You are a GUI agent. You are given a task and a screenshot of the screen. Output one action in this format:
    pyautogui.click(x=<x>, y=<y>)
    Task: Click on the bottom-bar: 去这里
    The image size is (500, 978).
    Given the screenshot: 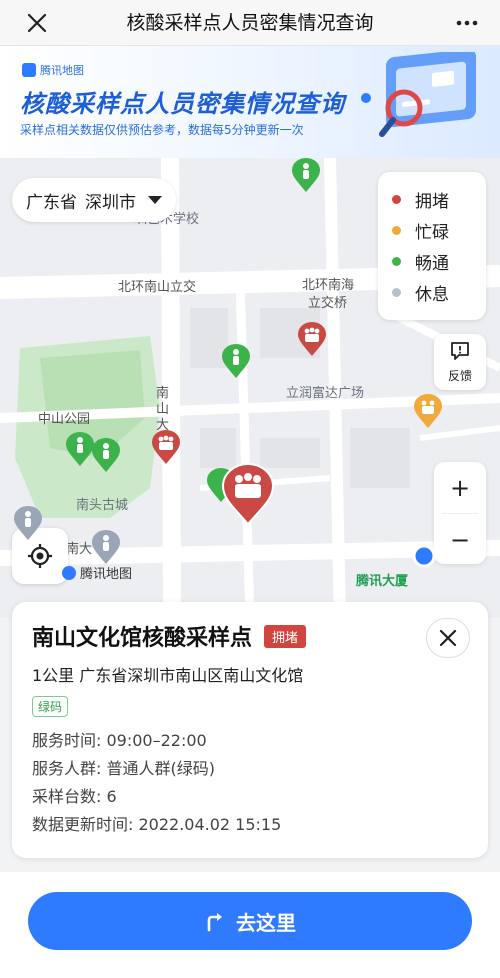 What is the action you would take?
    pyautogui.click(x=250, y=925)
    